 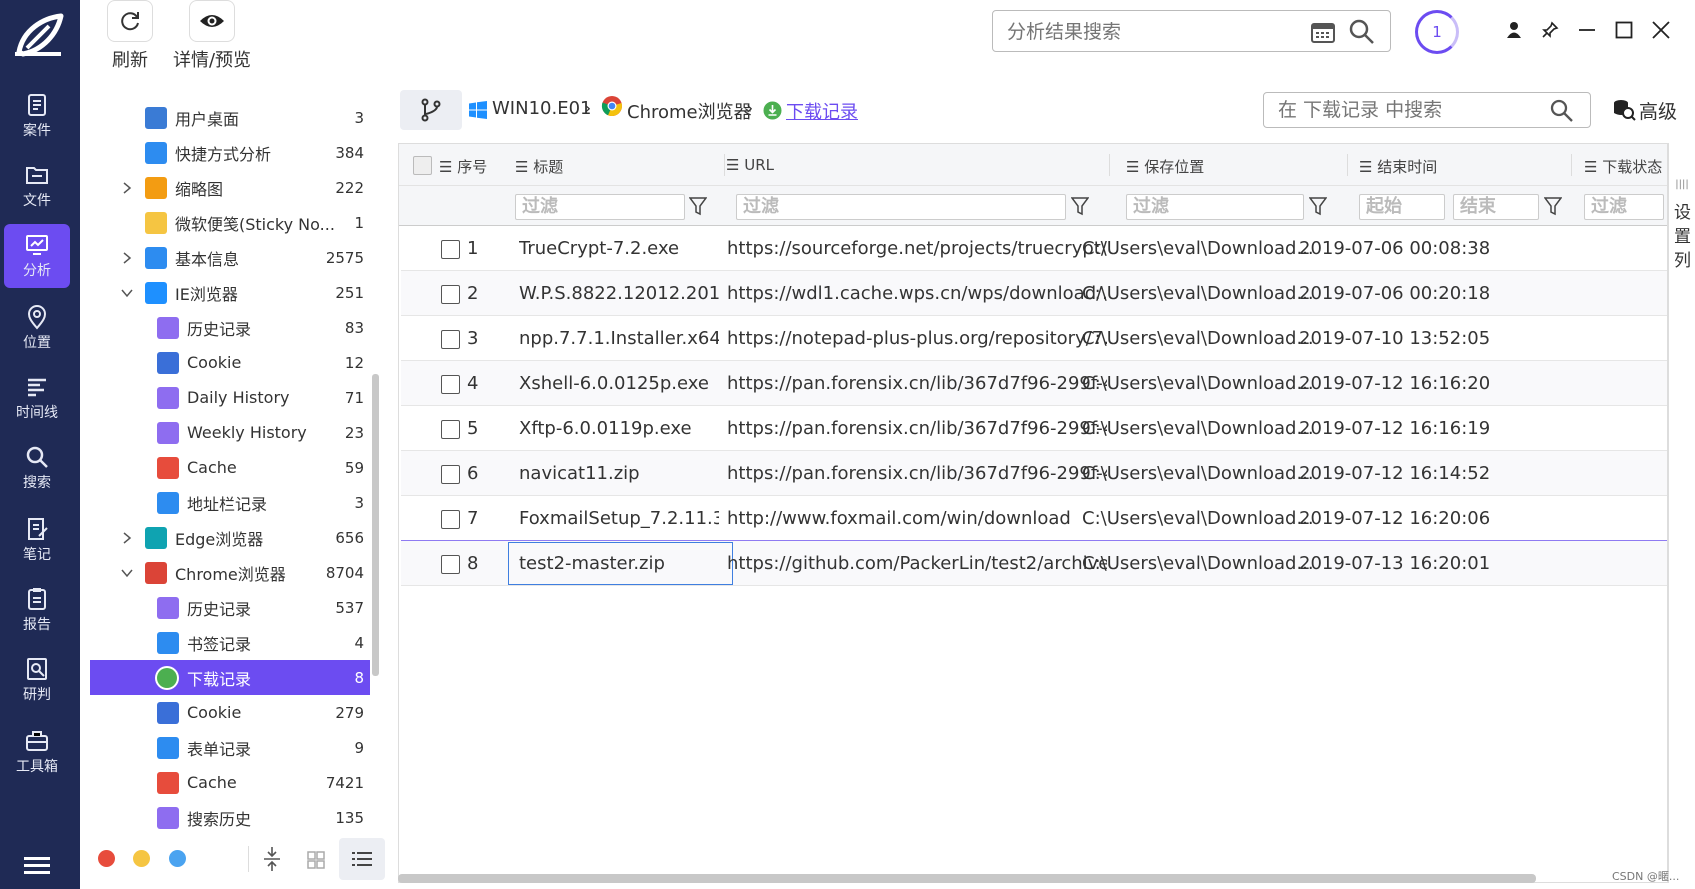 What do you see at coordinates (106, 858) in the screenshot?
I see `red-dot` at bounding box center [106, 858].